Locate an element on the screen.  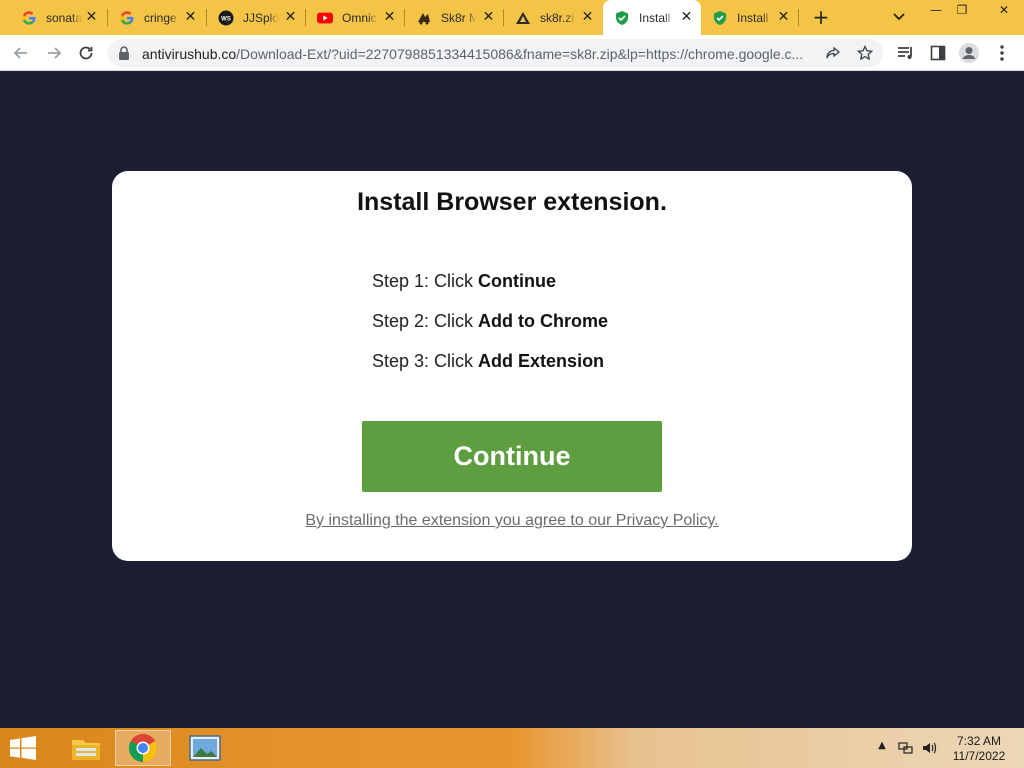
share-icon is located at coordinates (833, 53).